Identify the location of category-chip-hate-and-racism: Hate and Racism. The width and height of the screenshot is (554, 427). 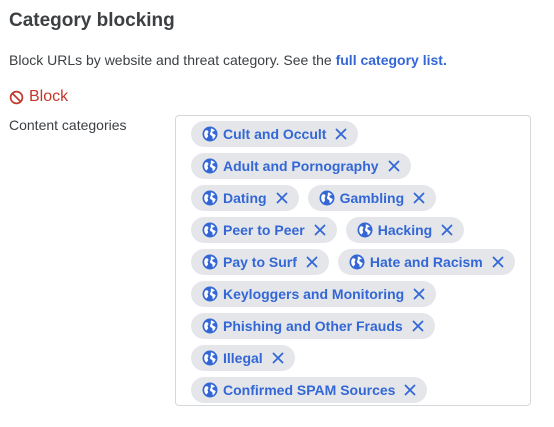
(426, 262).